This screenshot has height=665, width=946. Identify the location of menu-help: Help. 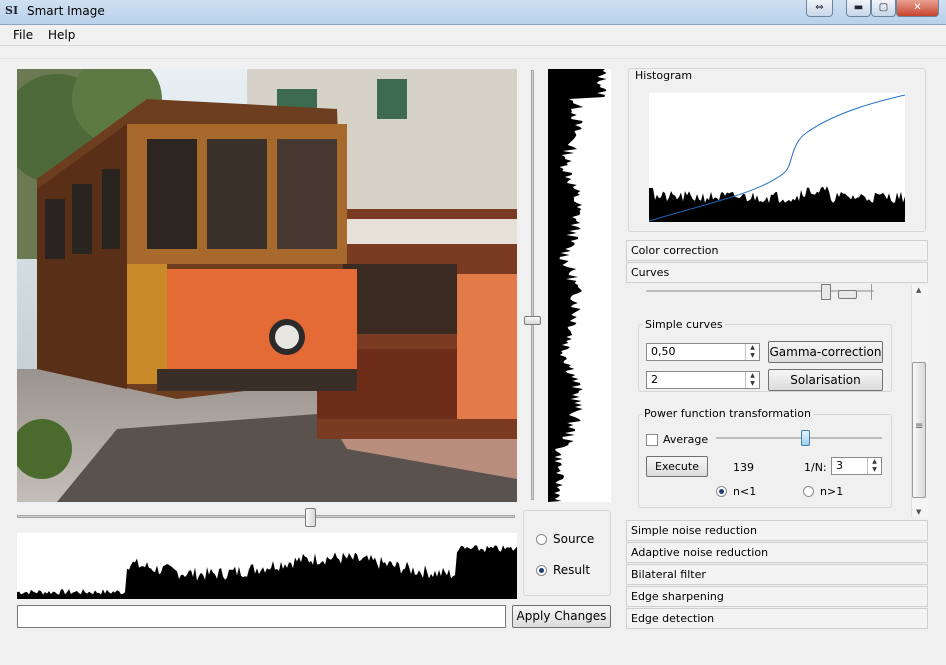
(61, 35).